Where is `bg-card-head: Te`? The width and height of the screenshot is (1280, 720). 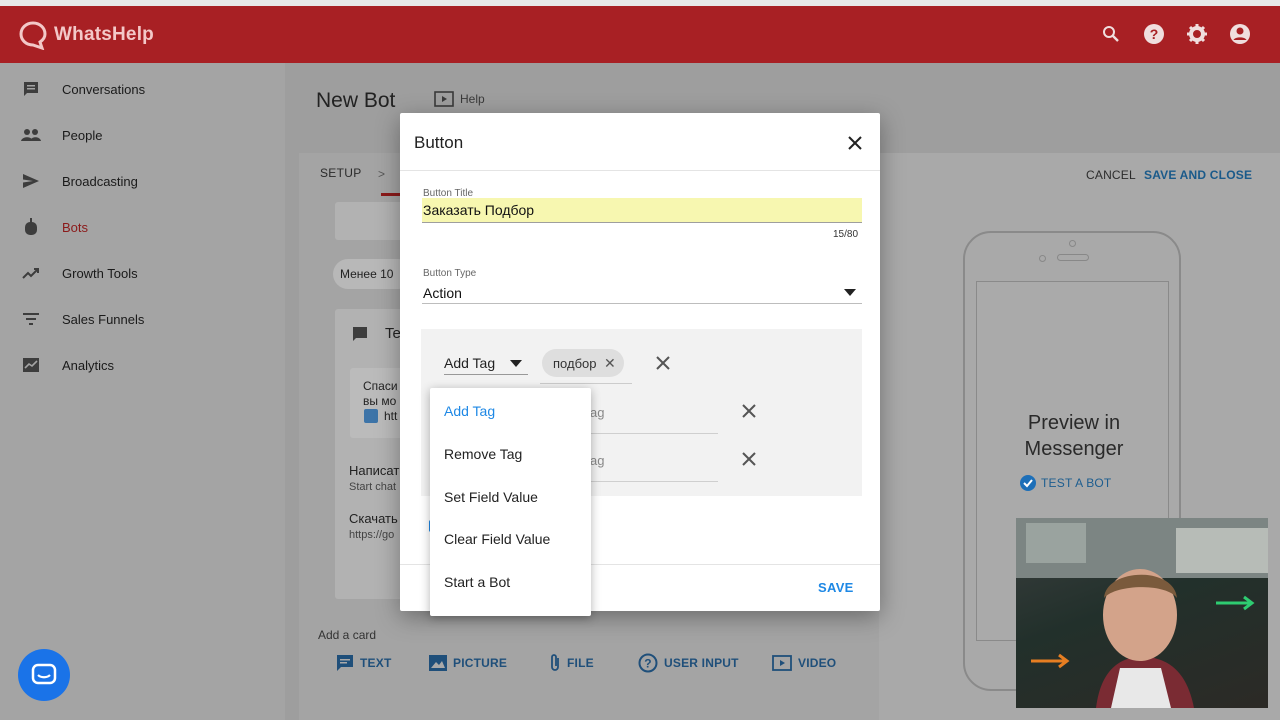
bg-card-head: Te is located at coordinates (393, 333).